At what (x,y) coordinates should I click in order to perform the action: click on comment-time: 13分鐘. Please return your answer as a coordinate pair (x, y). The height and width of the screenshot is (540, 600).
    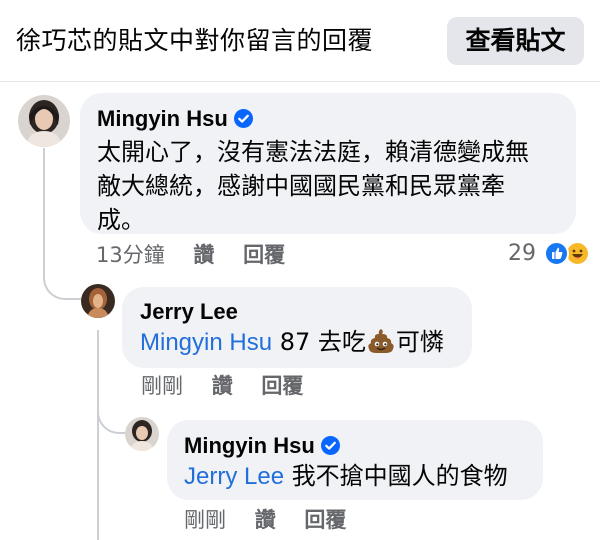
    Looking at the image, I should click on (130, 255).